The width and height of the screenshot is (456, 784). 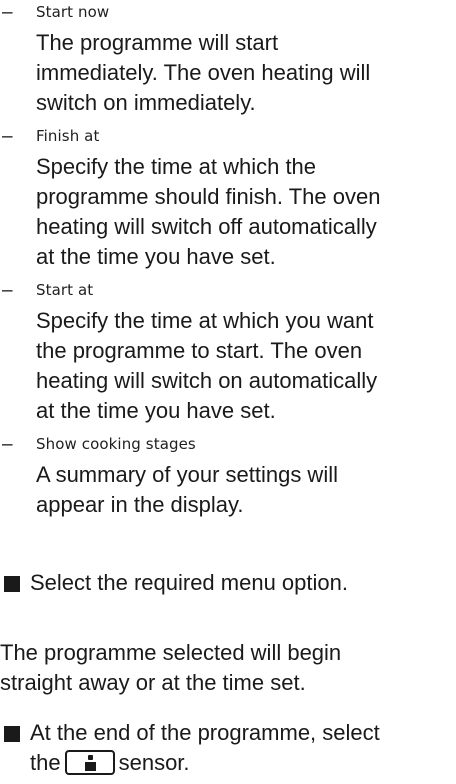 I want to click on instruction-text-after-icon: sensor., so click(x=154, y=762).